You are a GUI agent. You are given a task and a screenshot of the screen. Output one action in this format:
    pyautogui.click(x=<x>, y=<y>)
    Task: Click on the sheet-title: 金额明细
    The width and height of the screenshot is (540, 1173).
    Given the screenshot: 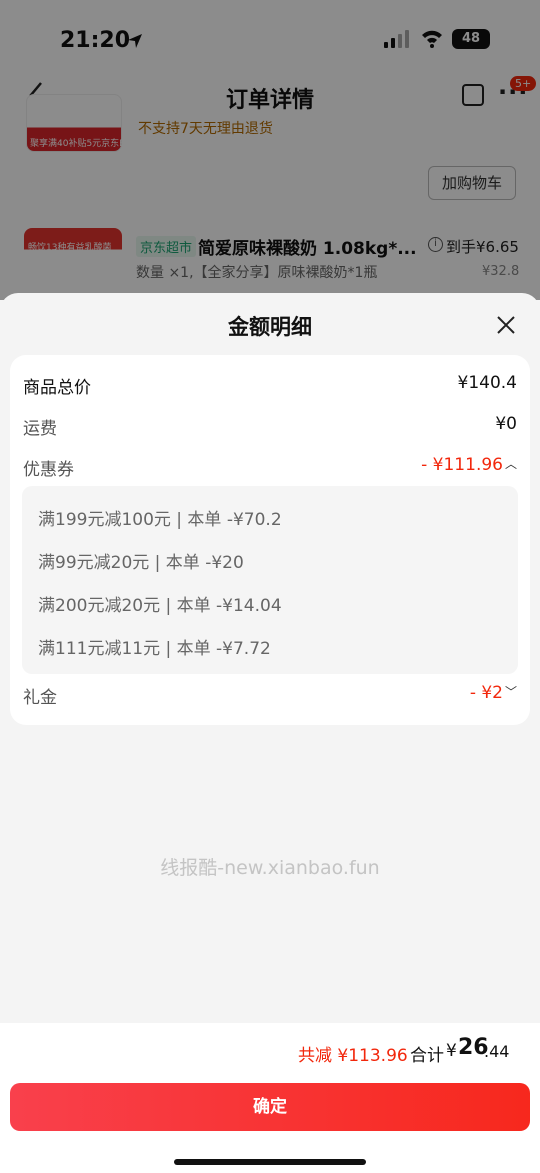 What is the action you would take?
    pyautogui.click(x=270, y=327)
    